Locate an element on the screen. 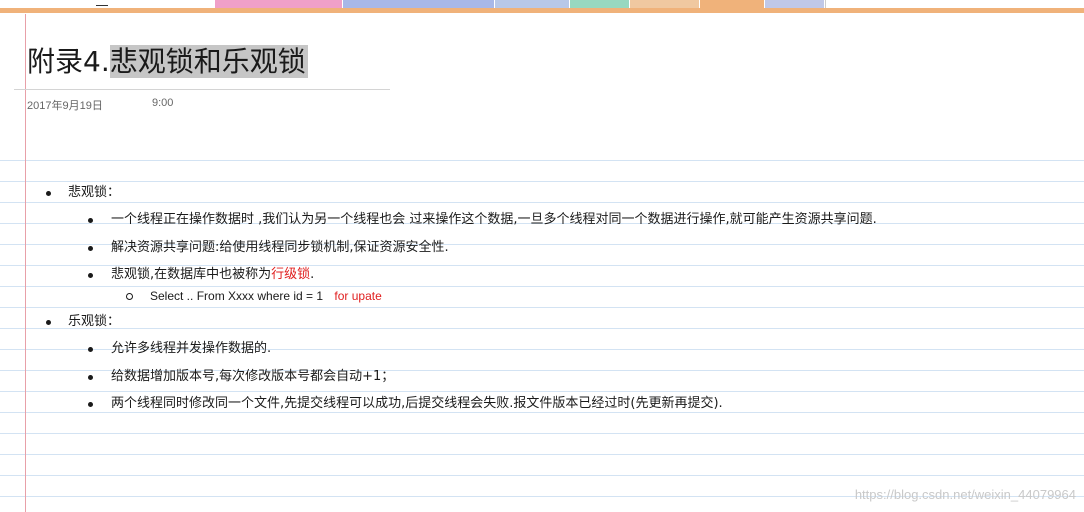 The width and height of the screenshot is (1084, 512). top-bar is located at coordinates (542, 7).